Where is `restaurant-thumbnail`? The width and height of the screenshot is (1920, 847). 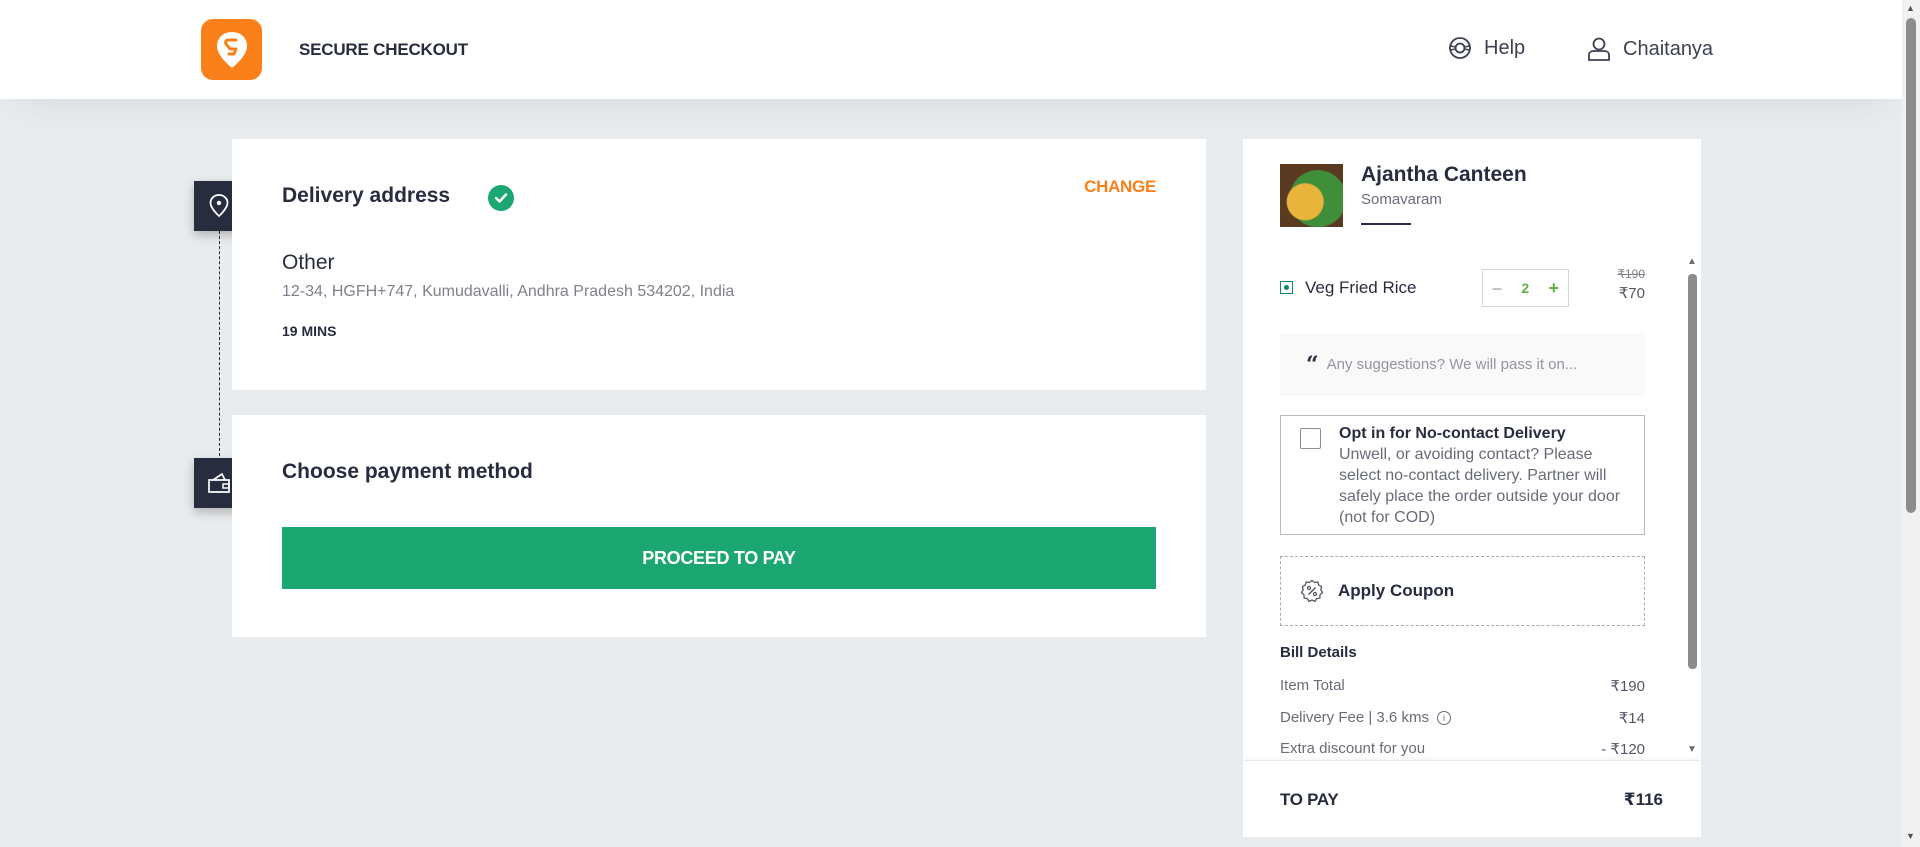 restaurant-thumbnail is located at coordinates (1311, 195).